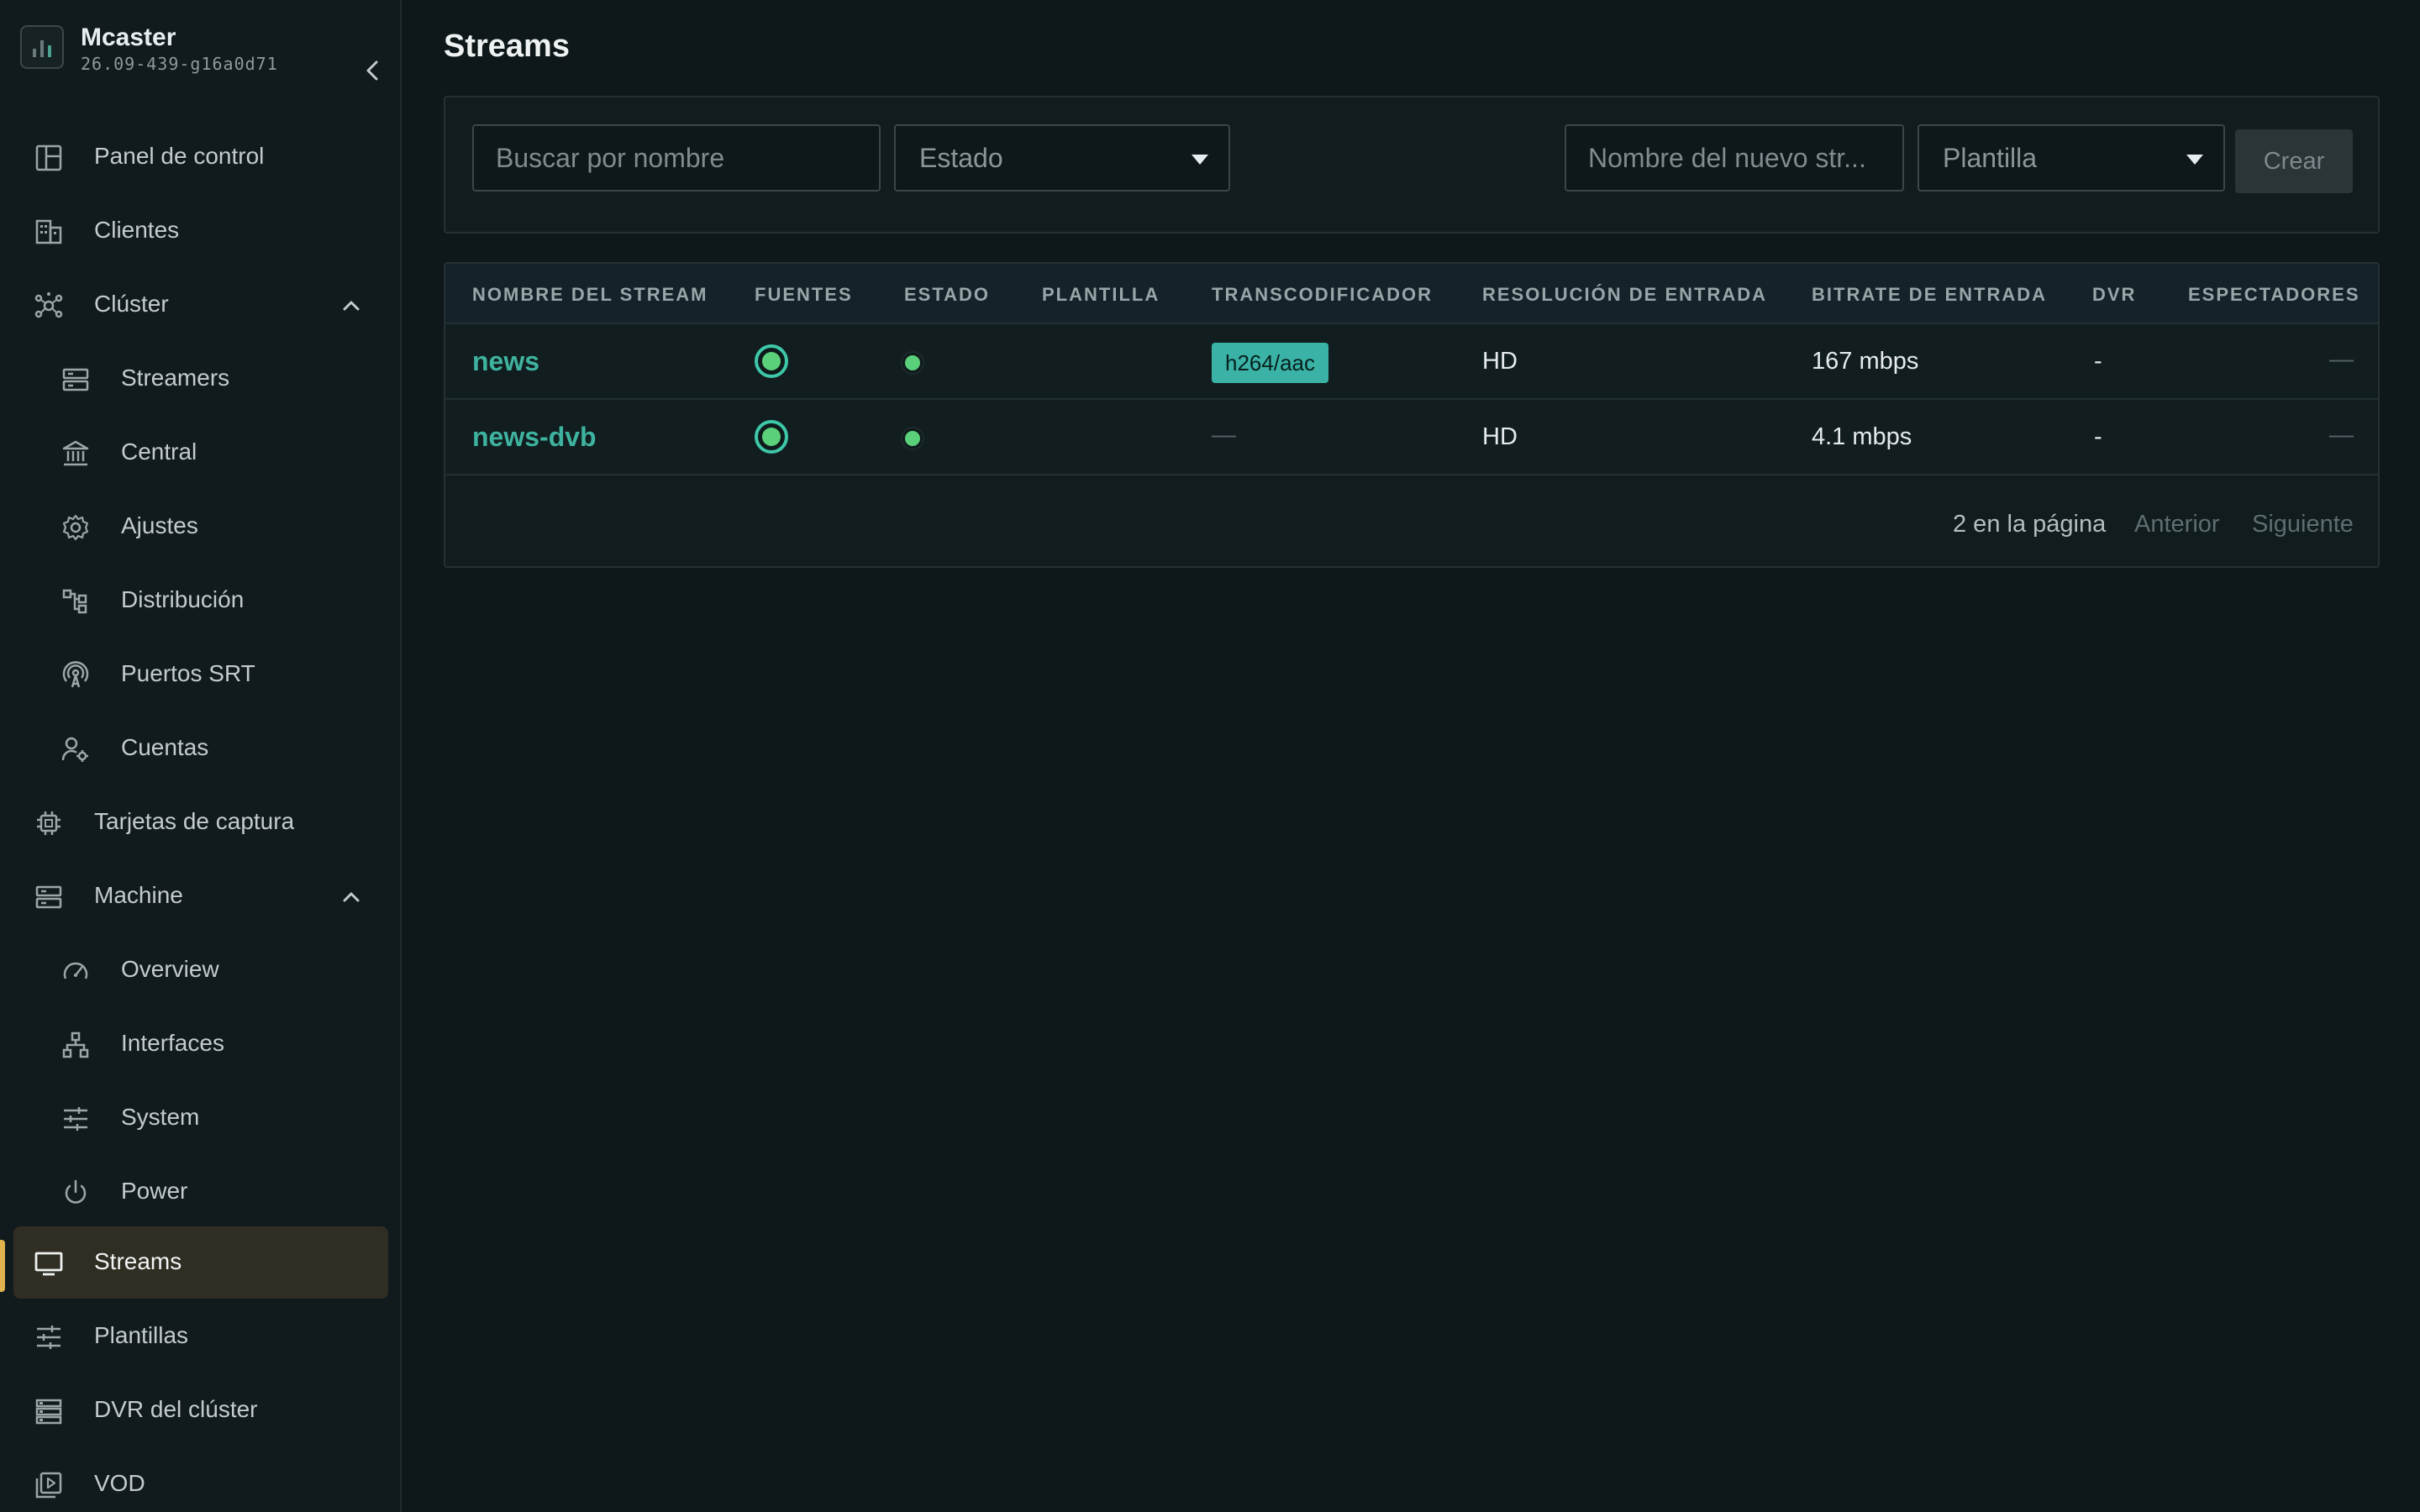 The width and height of the screenshot is (2420, 1512). Describe the element at coordinates (1062, 158) in the screenshot. I see `status-select: Estado` at that location.